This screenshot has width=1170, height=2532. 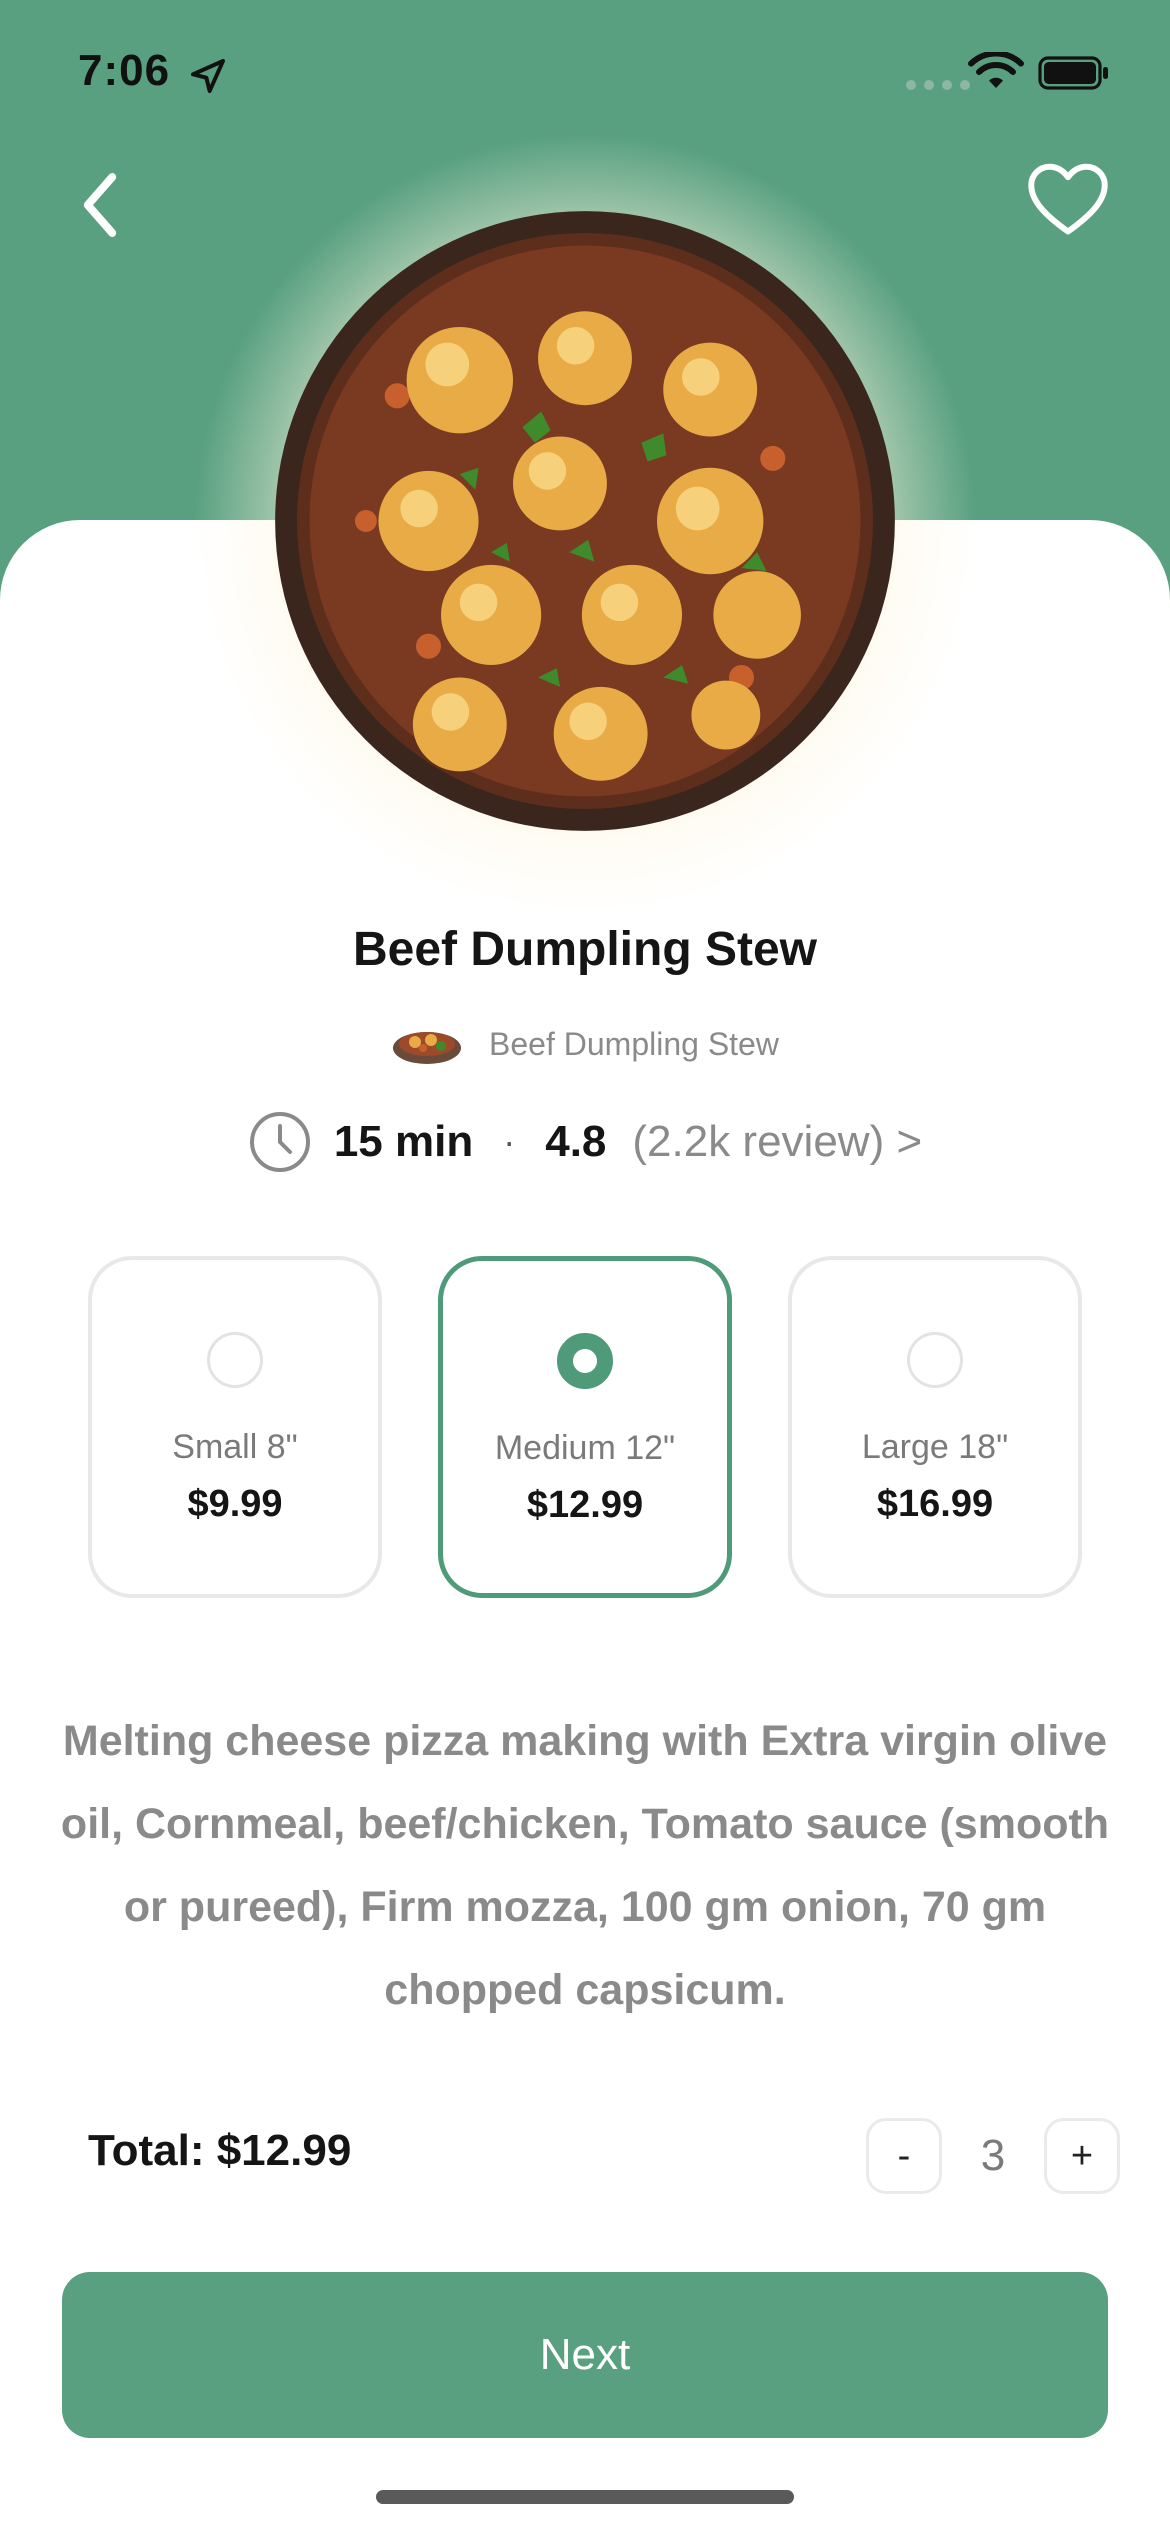 I want to click on size-name: Large 18", so click(x=935, y=1447).